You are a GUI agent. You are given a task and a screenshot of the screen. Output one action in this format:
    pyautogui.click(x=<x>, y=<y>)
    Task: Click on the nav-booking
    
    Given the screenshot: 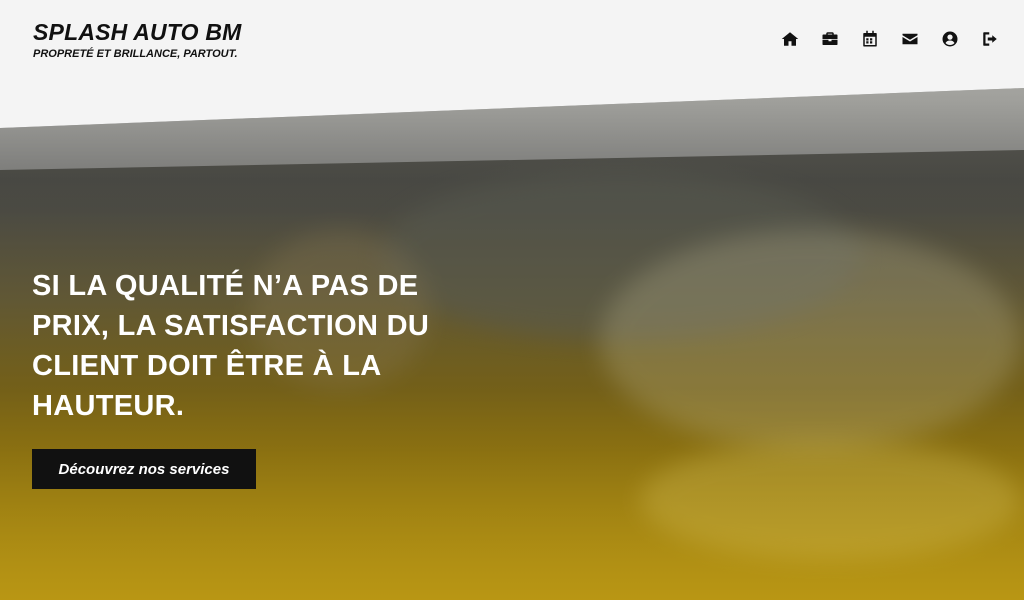 What is the action you would take?
    pyautogui.click(x=870, y=39)
    